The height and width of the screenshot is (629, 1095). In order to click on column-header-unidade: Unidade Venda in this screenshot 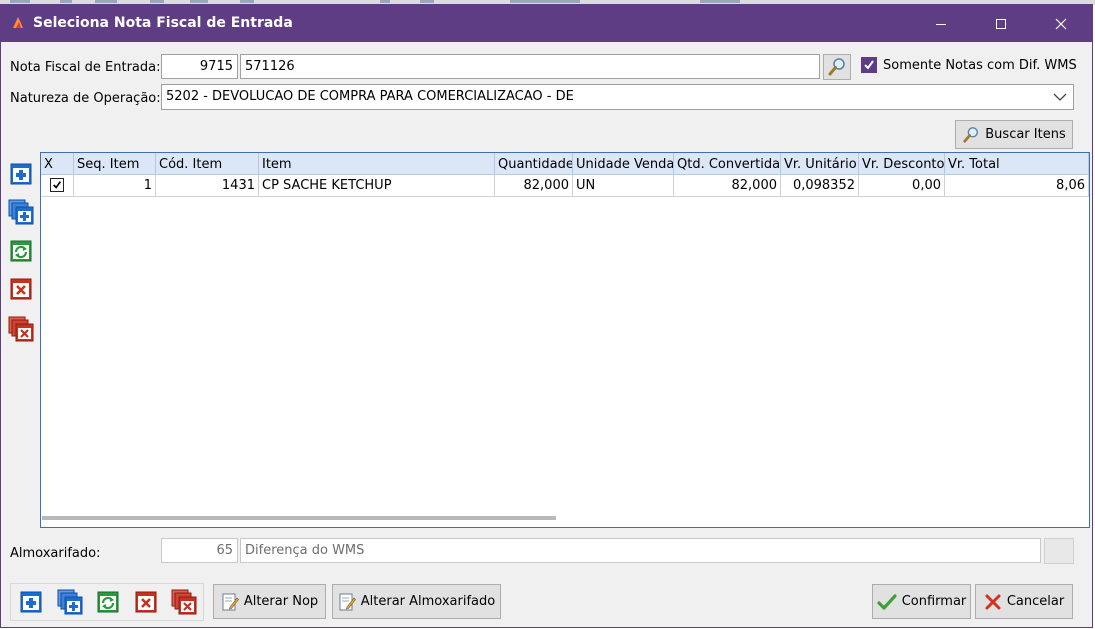, I will do `click(623, 164)`.